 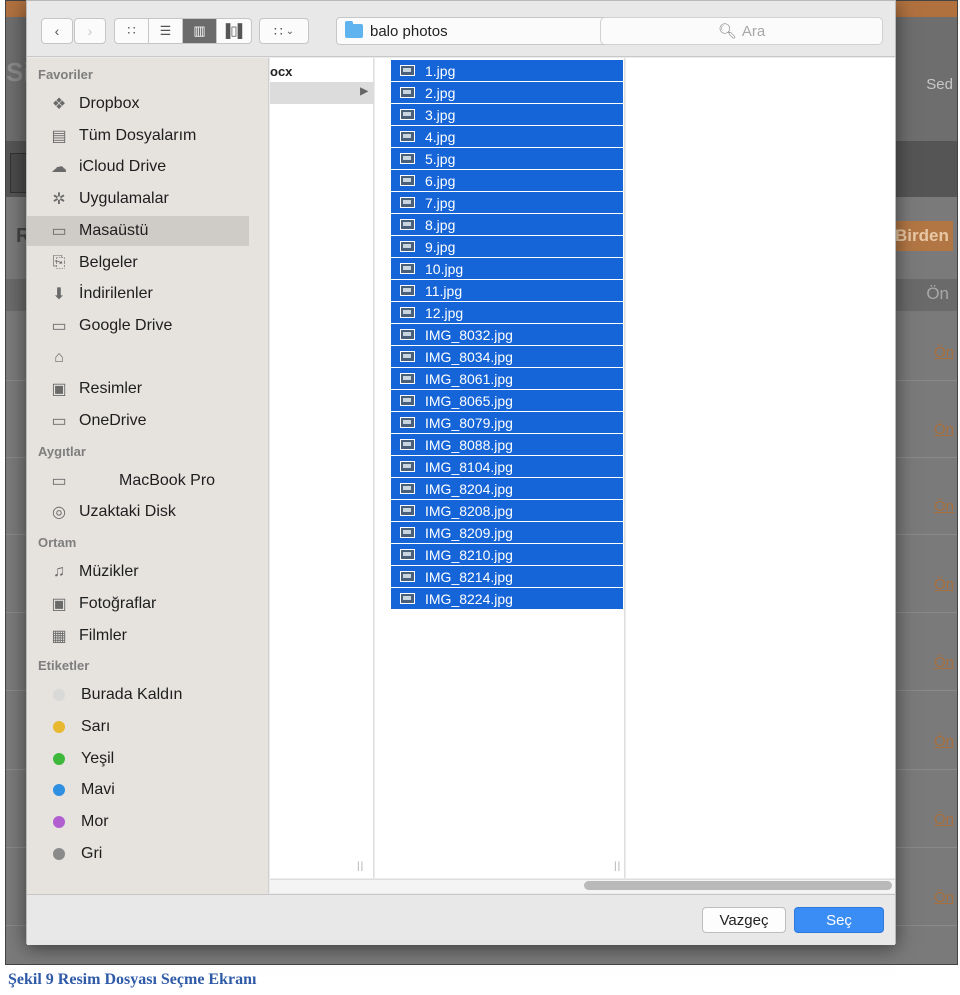 What do you see at coordinates (507, 70) in the screenshot?
I see `file-list-item: 1.jpg` at bounding box center [507, 70].